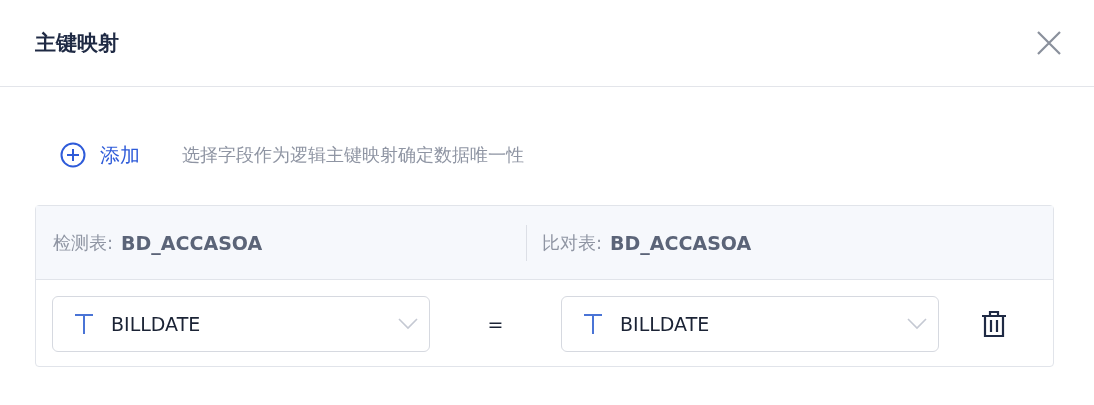 Image resolution: width=1094 pixels, height=405 pixels. I want to click on add-button: 添加, so click(100, 155).